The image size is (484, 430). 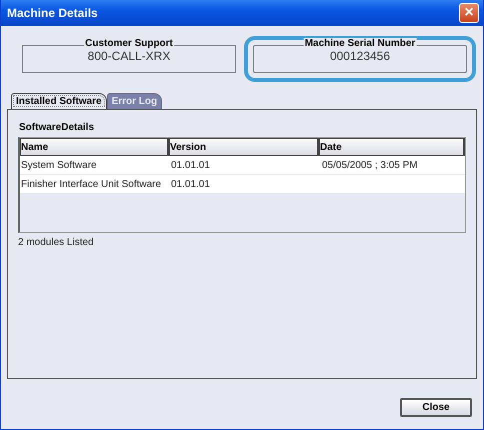 I want to click on close-button: Close, so click(x=436, y=407).